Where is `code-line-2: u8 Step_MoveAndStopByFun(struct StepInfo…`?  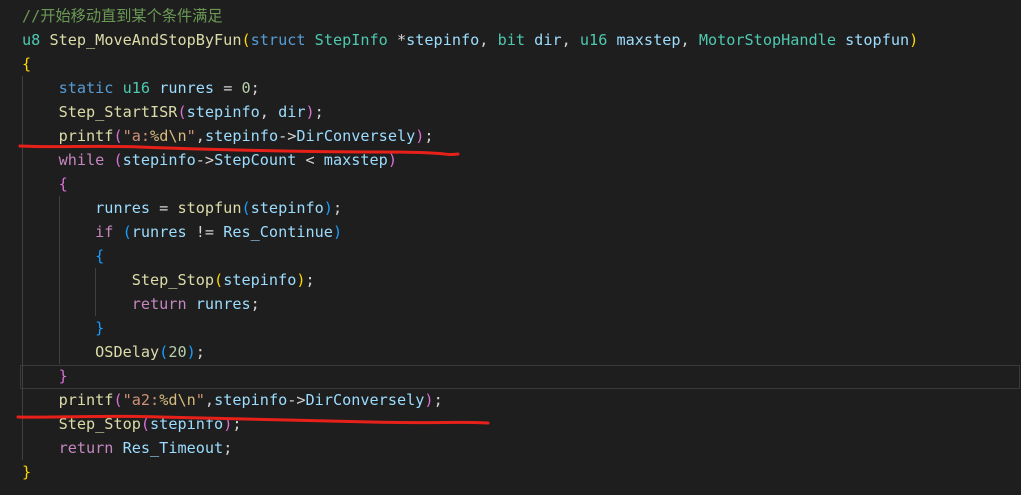 code-line-2: u8 Step_MoveAndStopByFun(struct StepInfo… is located at coordinates (470, 40).